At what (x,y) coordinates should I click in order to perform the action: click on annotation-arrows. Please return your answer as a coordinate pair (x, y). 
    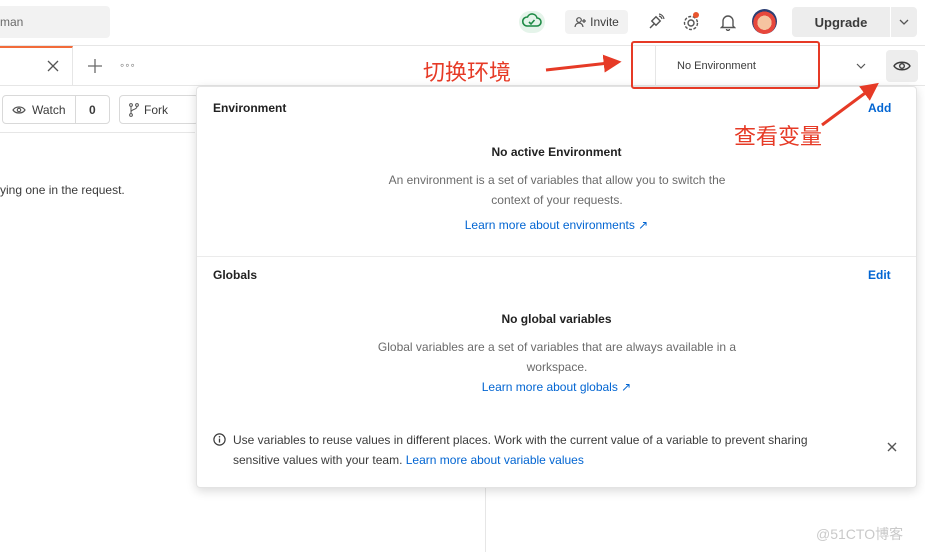
    Looking at the image, I should click on (712, 90).